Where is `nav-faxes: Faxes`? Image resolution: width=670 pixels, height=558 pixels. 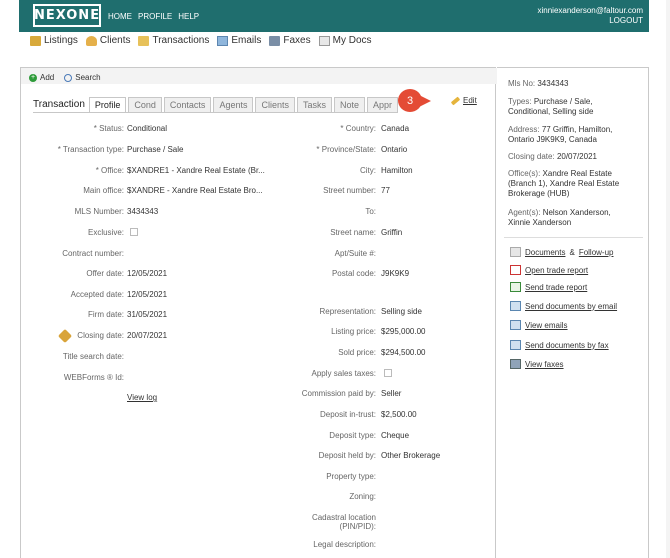 nav-faxes: Faxes is located at coordinates (290, 40).